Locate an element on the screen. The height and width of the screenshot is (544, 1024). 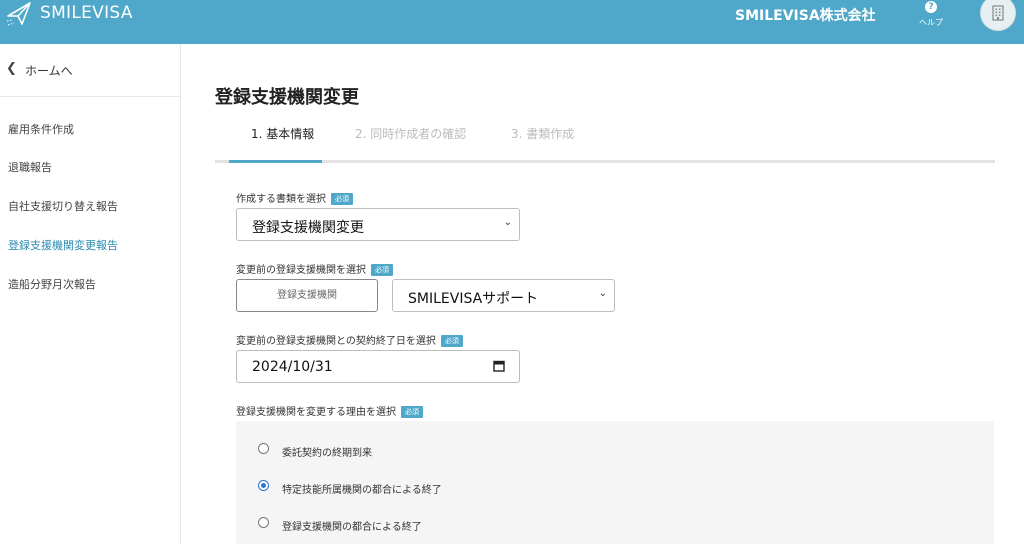
tab-basic-info: 1. 基本情報 is located at coordinates (282, 133).